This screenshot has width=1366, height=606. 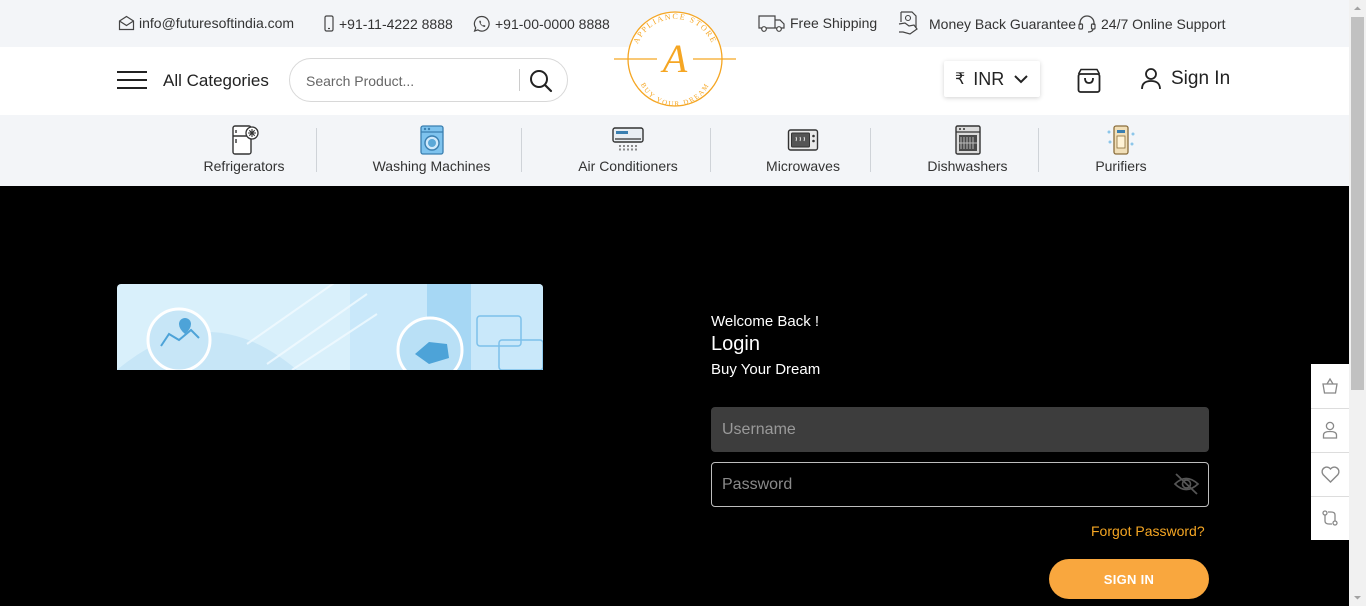 What do you see at coordinates (1021, 78) in the screenshot?
I see `chevron-down-icon` at bounding box center [1021, 78].